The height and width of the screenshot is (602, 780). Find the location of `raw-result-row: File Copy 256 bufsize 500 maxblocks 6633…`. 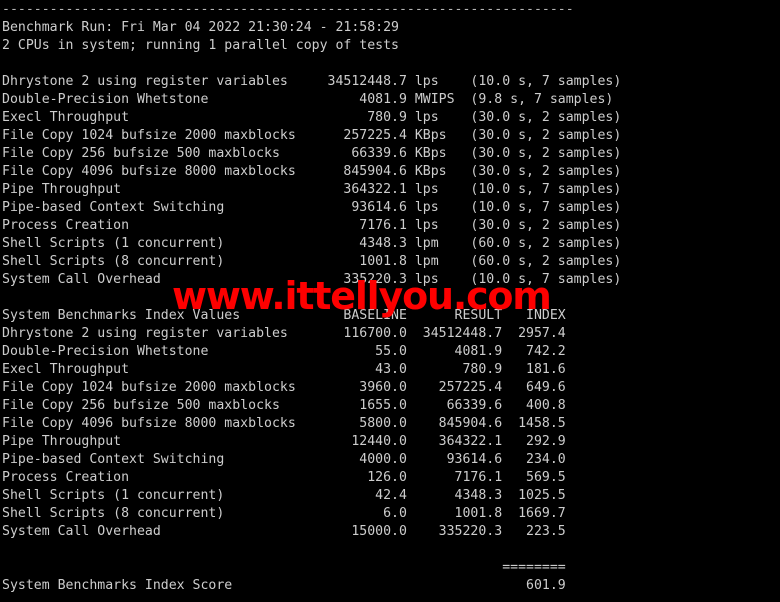

raw-result-row: File Copy 256 bufsize 500 maxblocks 6633… is located at coordinates (312, 153).